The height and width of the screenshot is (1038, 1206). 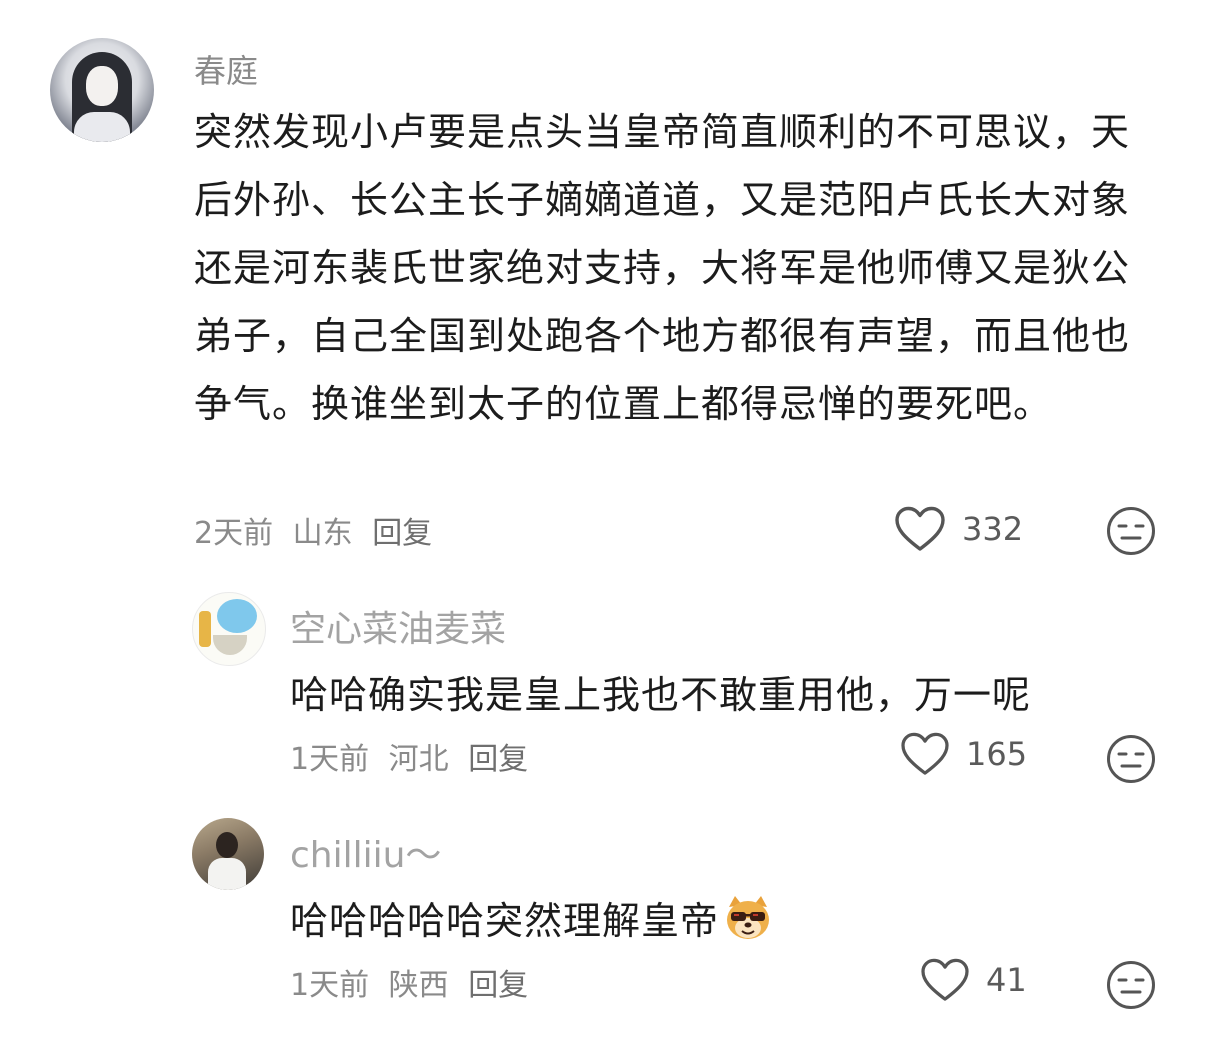 I want to click on like-button: 165, so click(x=963, y=754).